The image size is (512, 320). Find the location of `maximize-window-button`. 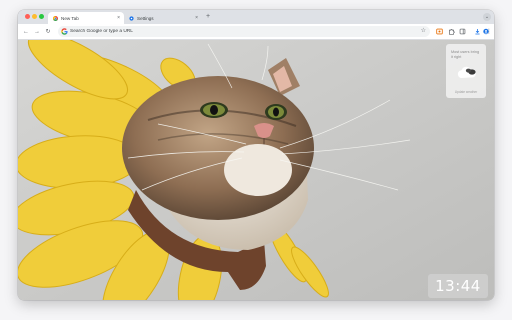

maximize-window-button is located at coordinates (41, 16).